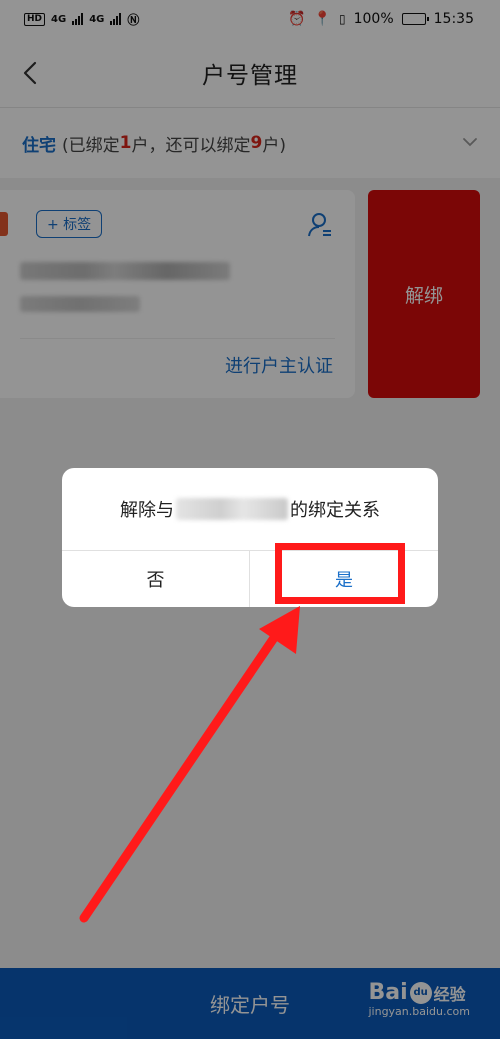  Describe the element at coordinates (155, 579) in the screenshot. I see `cancel-button: 否` at that location.